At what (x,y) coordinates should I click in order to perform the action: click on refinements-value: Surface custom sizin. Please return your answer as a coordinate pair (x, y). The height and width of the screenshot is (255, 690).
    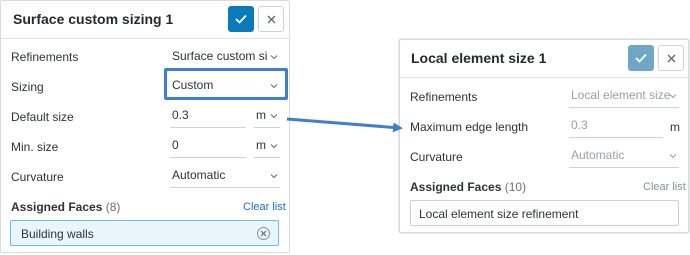
    Looking at the image, I should click on (220, 56).